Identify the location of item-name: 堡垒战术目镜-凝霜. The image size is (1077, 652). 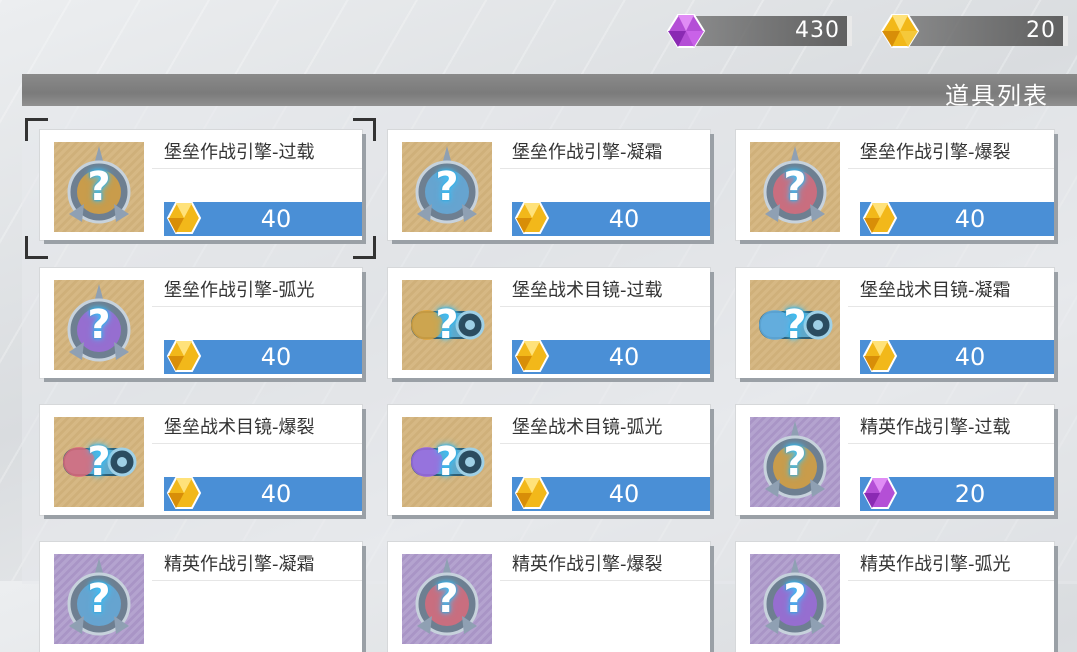
(935, 290).